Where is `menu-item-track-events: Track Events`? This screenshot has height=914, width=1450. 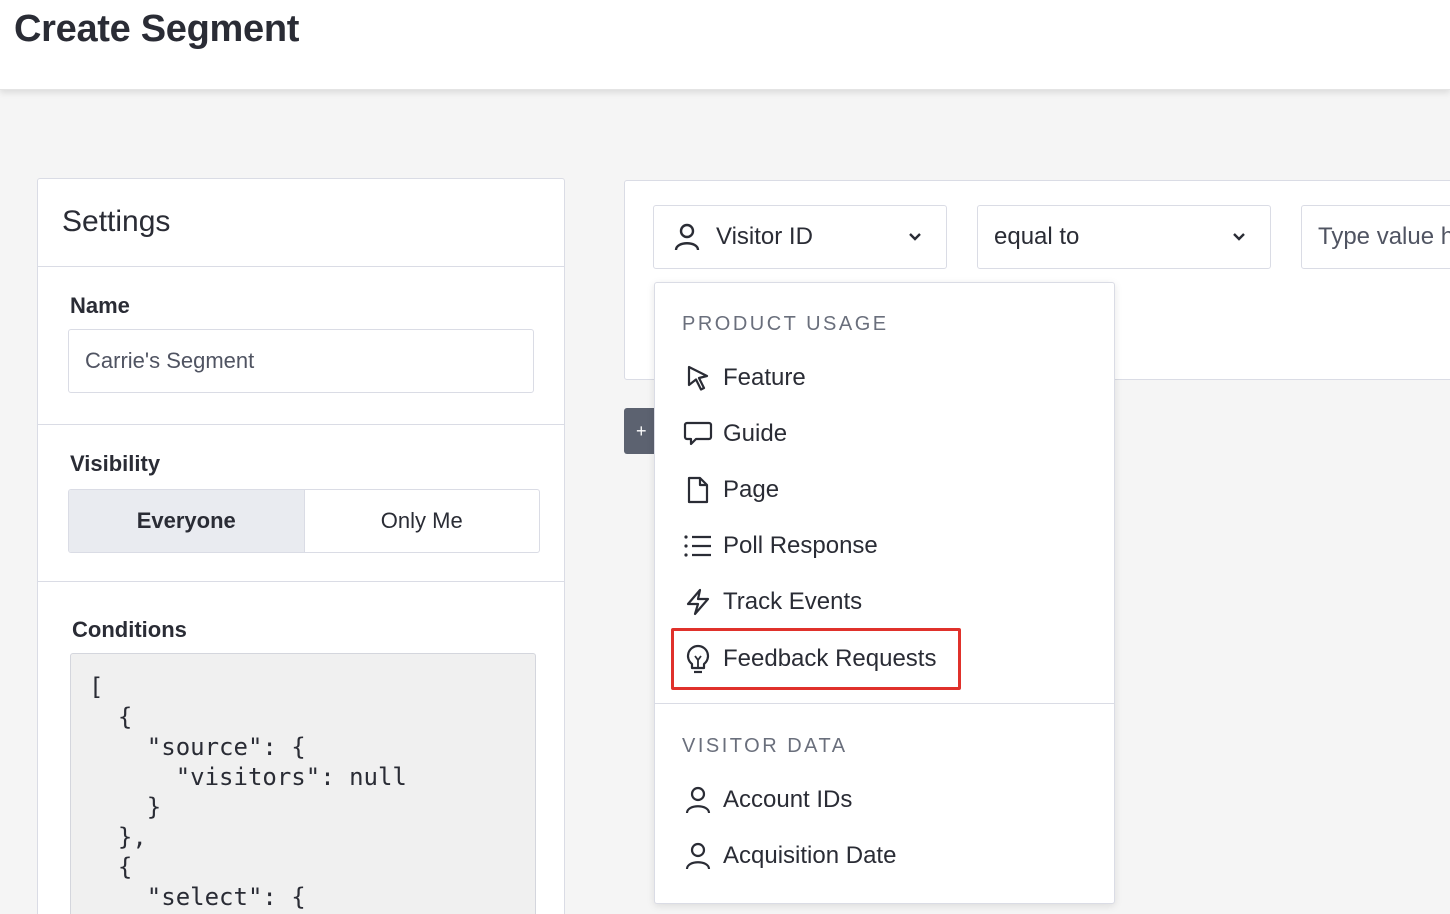 menu-item-track-events: Track Events is located at coordinates (767, 602).